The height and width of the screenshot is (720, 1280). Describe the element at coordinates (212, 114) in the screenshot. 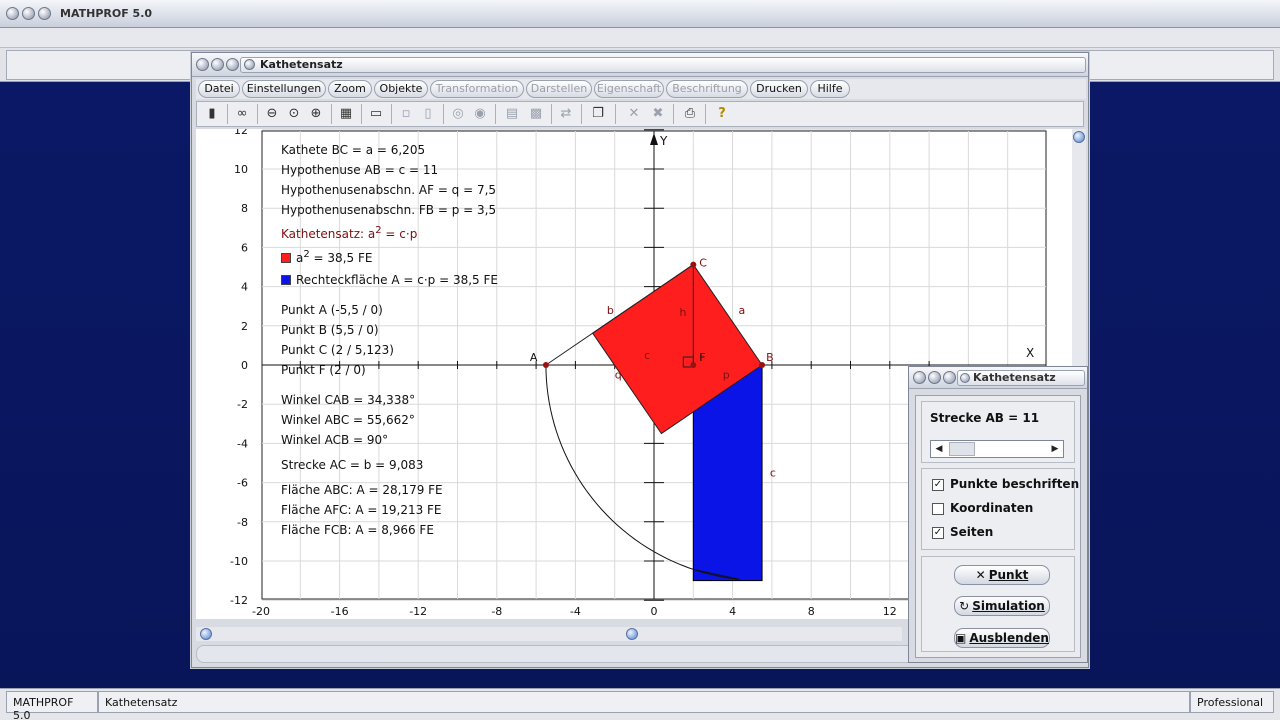

I see `exit-icon: ▮` at that location.